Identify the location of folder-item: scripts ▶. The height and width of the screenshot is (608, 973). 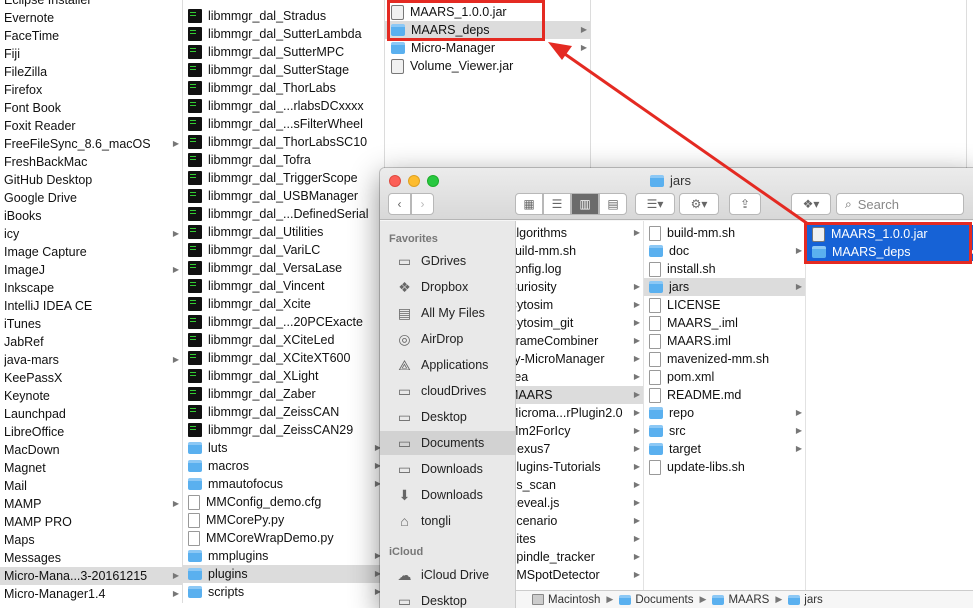
(283, 592).